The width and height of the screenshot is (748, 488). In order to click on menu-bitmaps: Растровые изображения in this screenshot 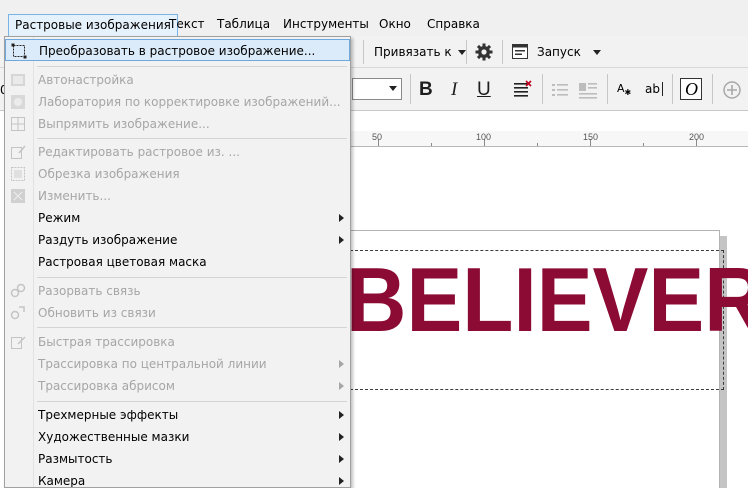, I will do `click(93, 25)`.